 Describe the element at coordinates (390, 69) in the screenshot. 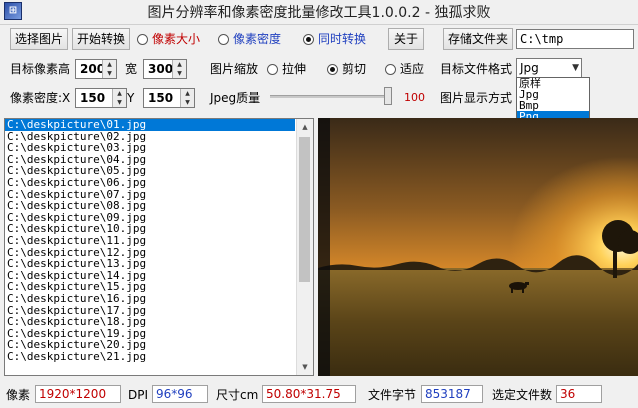

I see `radio-fit-indicator` at that location.